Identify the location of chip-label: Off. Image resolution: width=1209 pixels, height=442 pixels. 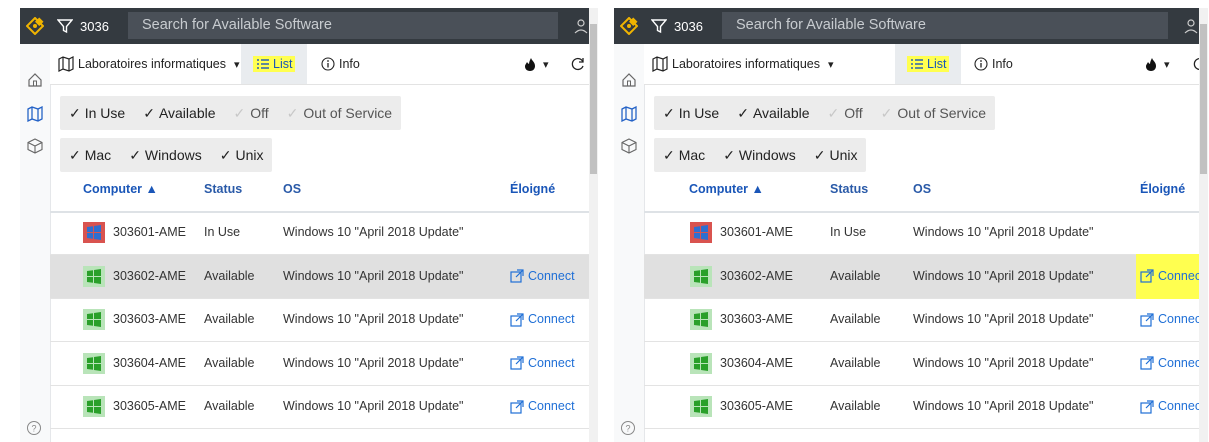
(259, 113).